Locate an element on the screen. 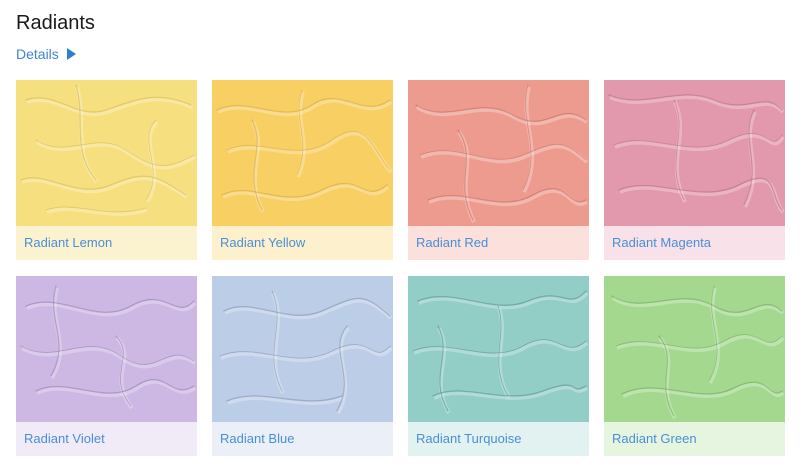 The height and width of the screenshot is (474, 800). swatch-card-turquoise: Radiant Turquoise is located at coordinates (498, 366).